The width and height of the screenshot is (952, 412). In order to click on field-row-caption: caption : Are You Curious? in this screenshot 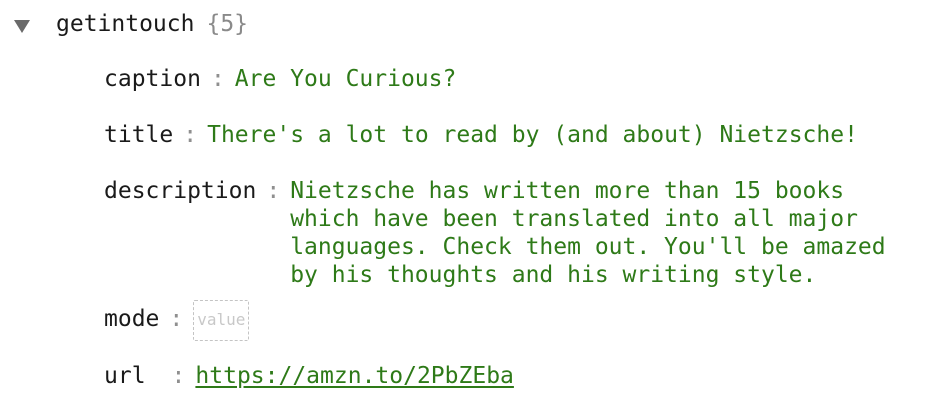, I will do `click(280, 79)`.